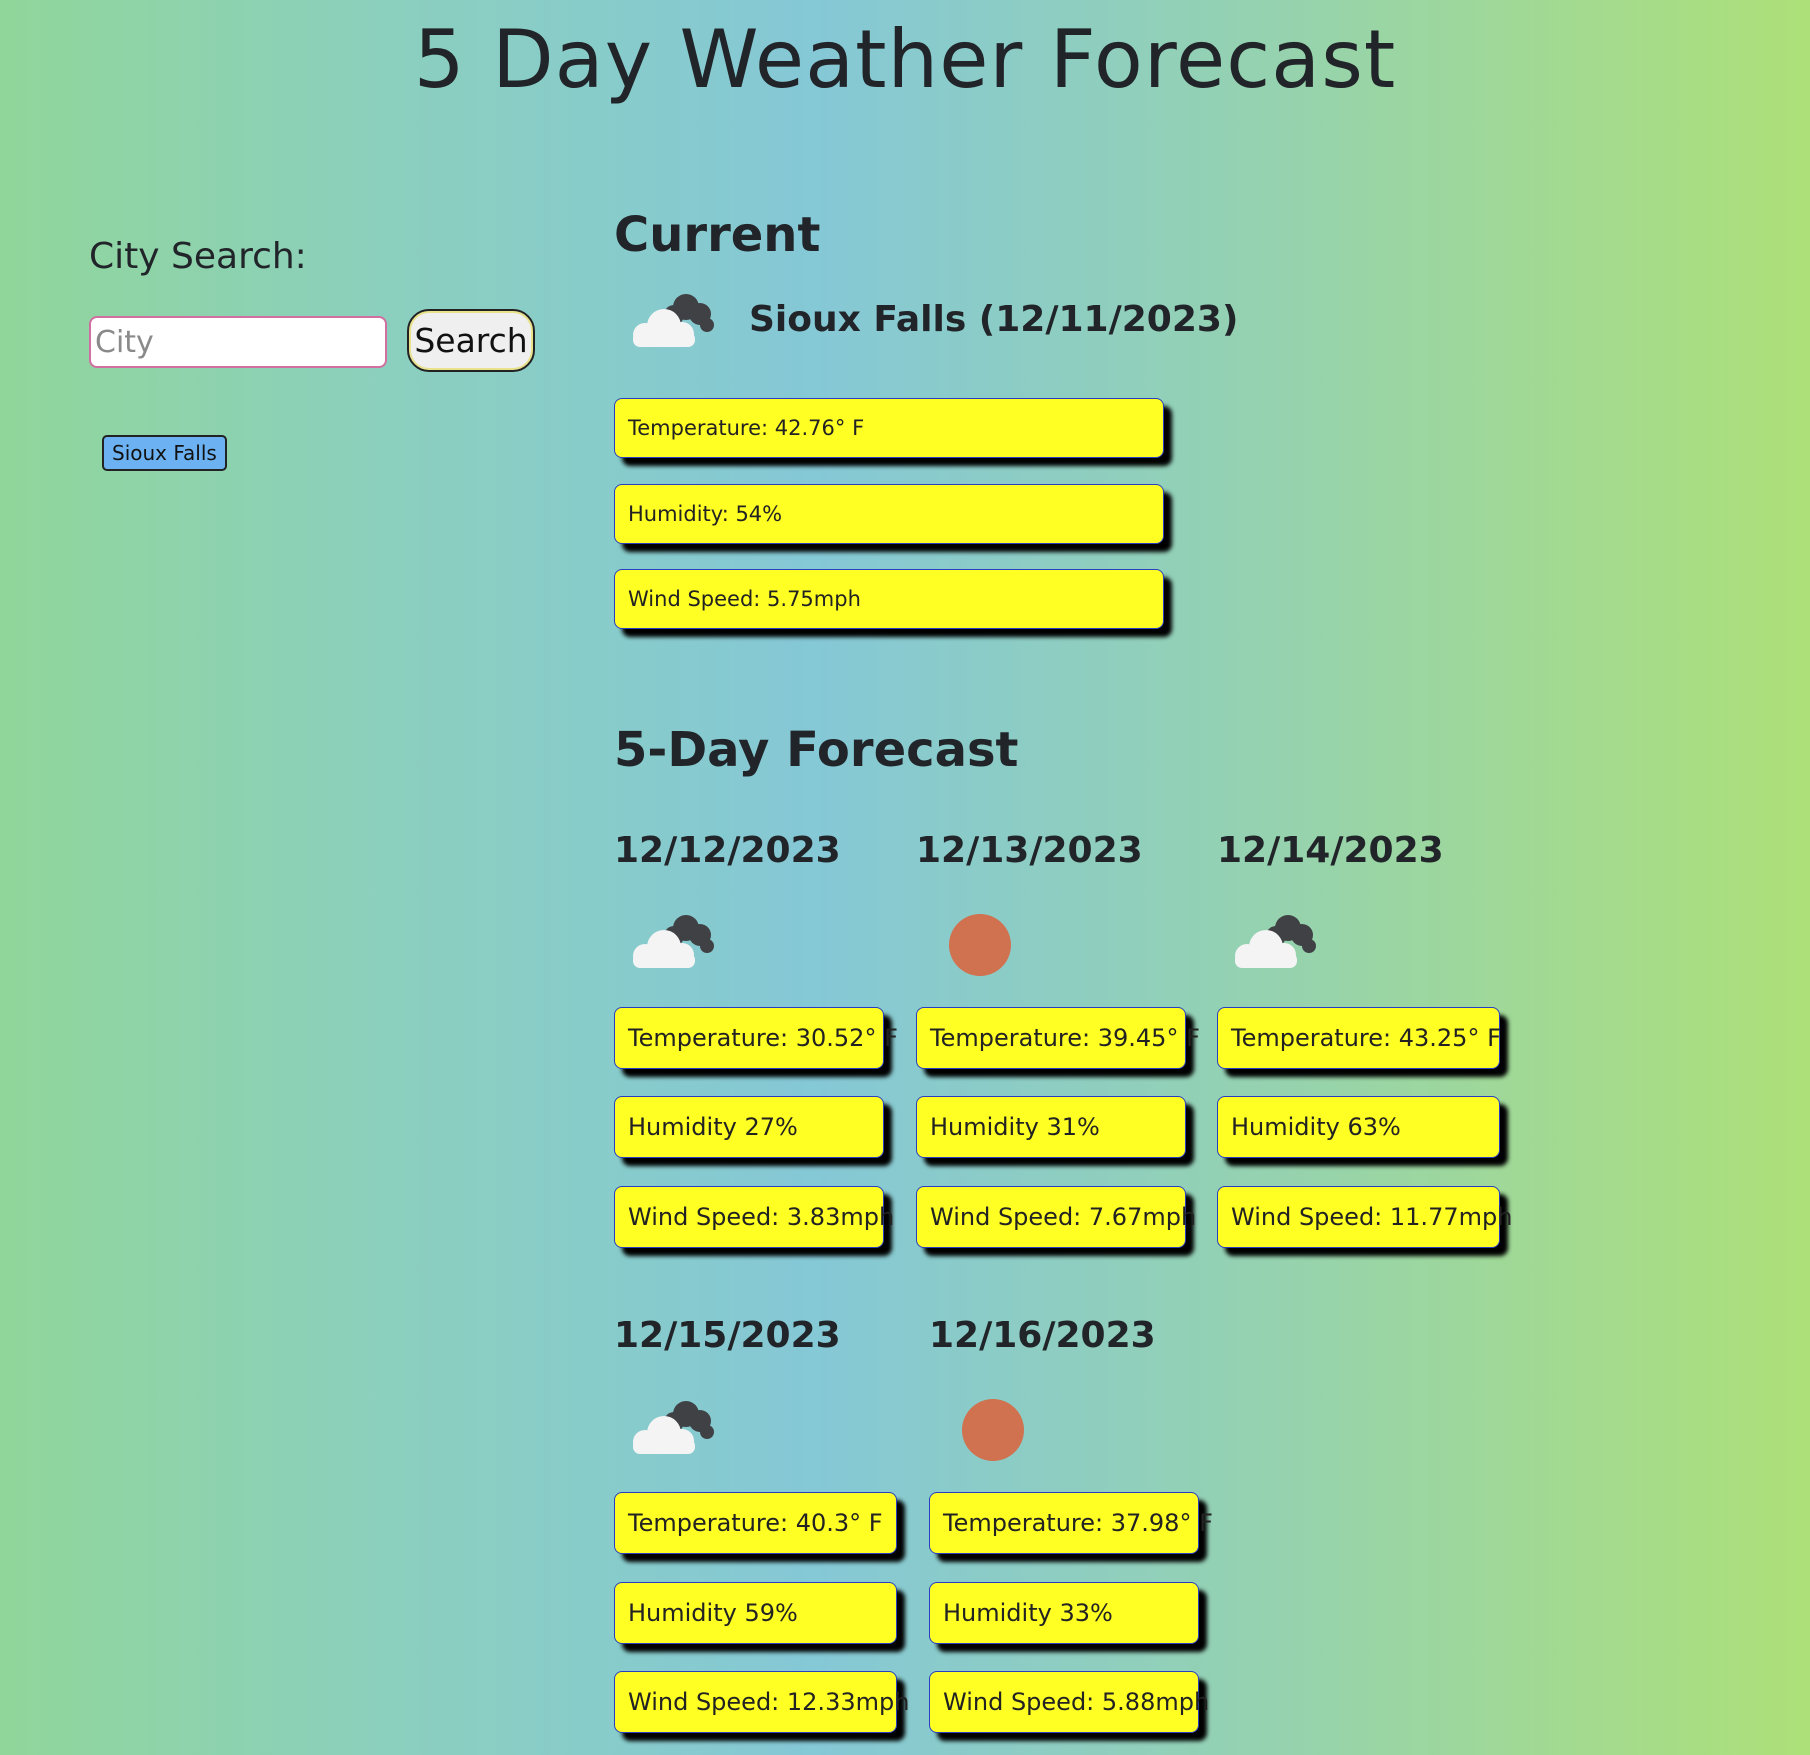 The width and height of the screenshot is (1810, 1755). What do you see at coordinates (1029, 850) in the screenshot?
I see `forecast-day-date: 12/13/2023` at bounding box center [1029, 850].